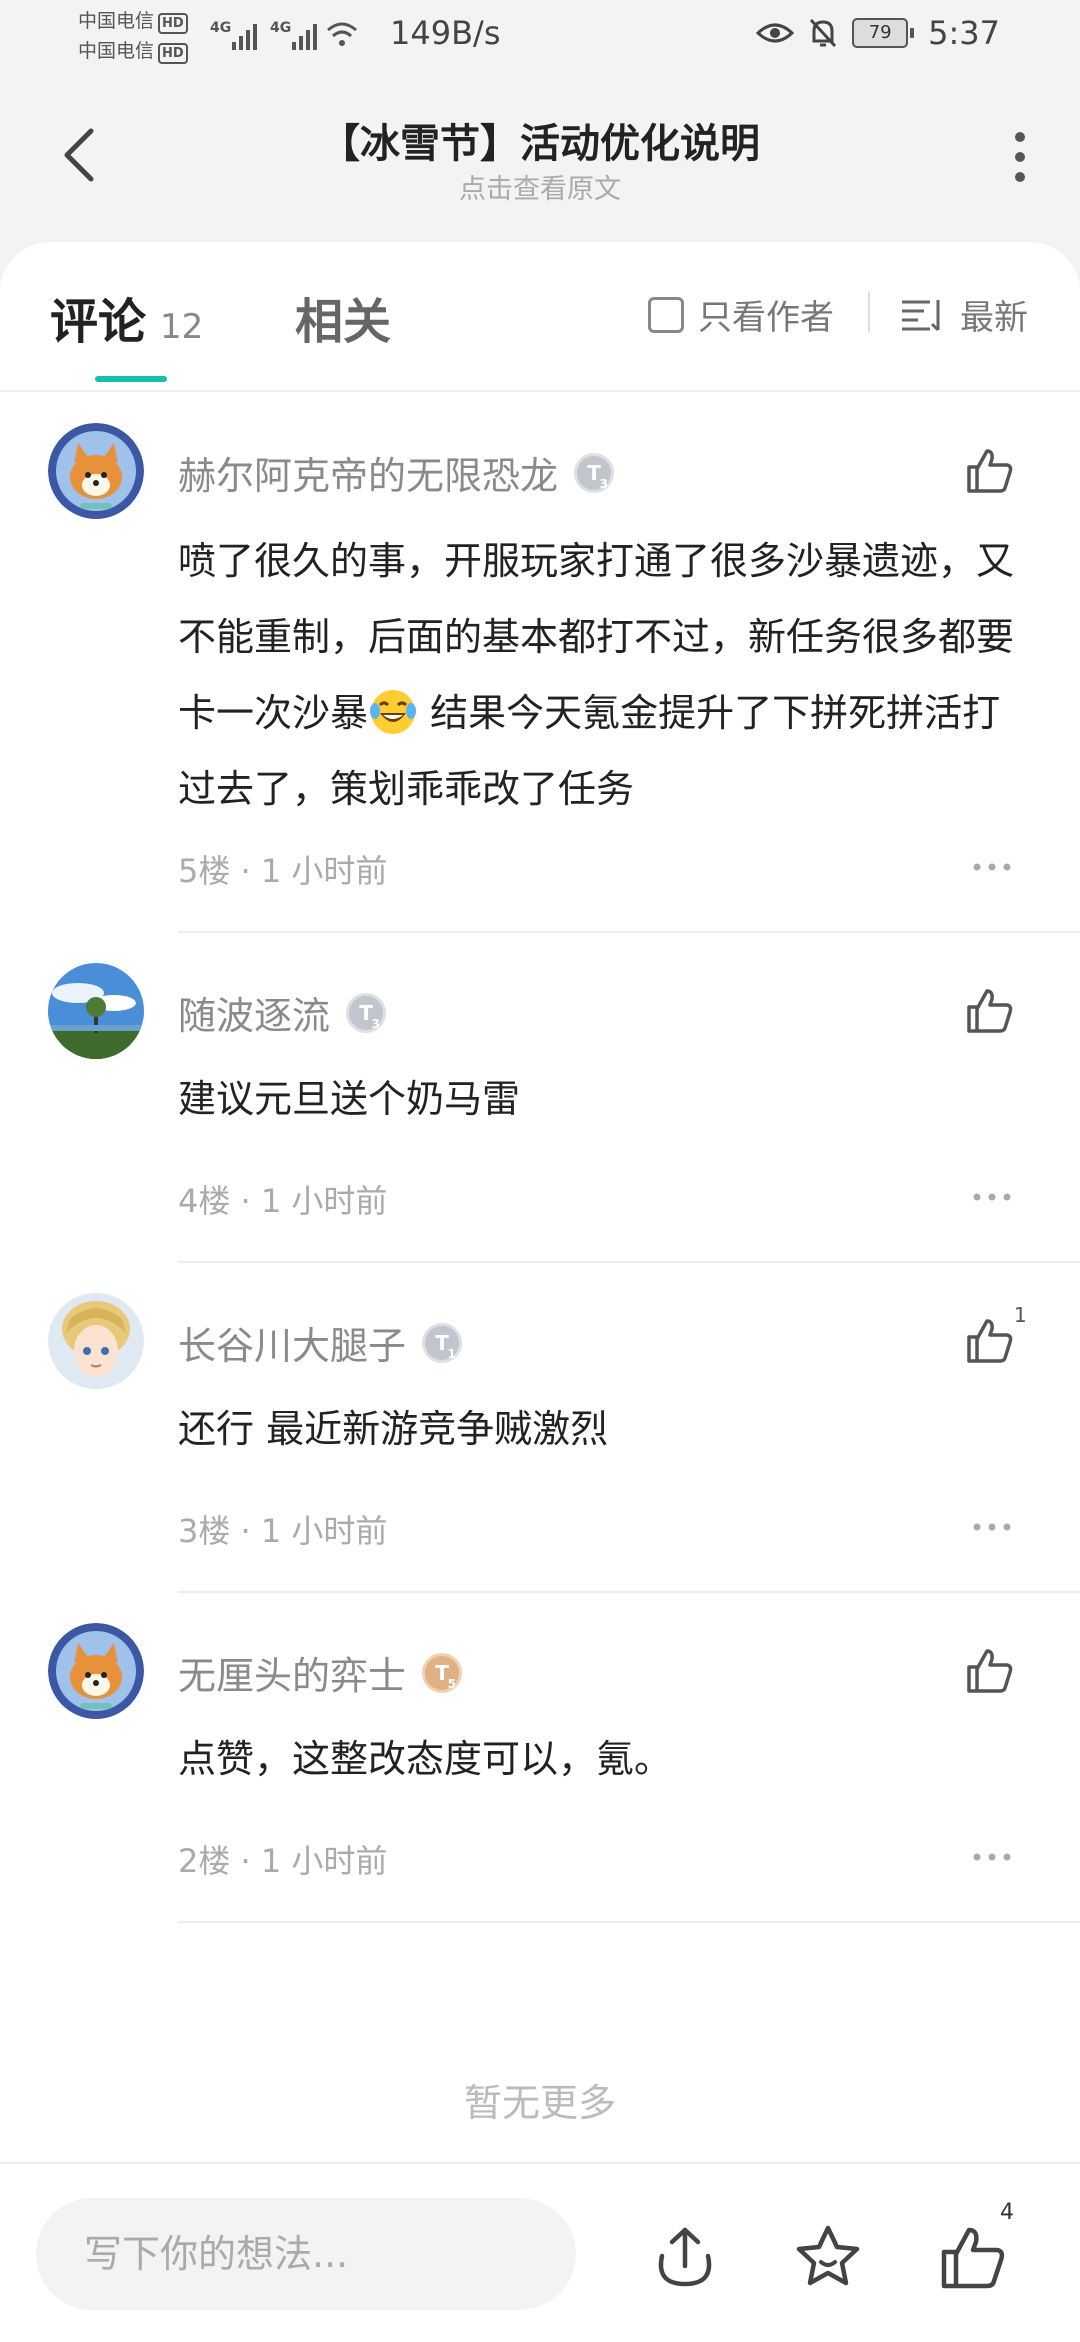 The image size is (1080, 2342). I want to click on sort-button: 最新, so click(964, 314).